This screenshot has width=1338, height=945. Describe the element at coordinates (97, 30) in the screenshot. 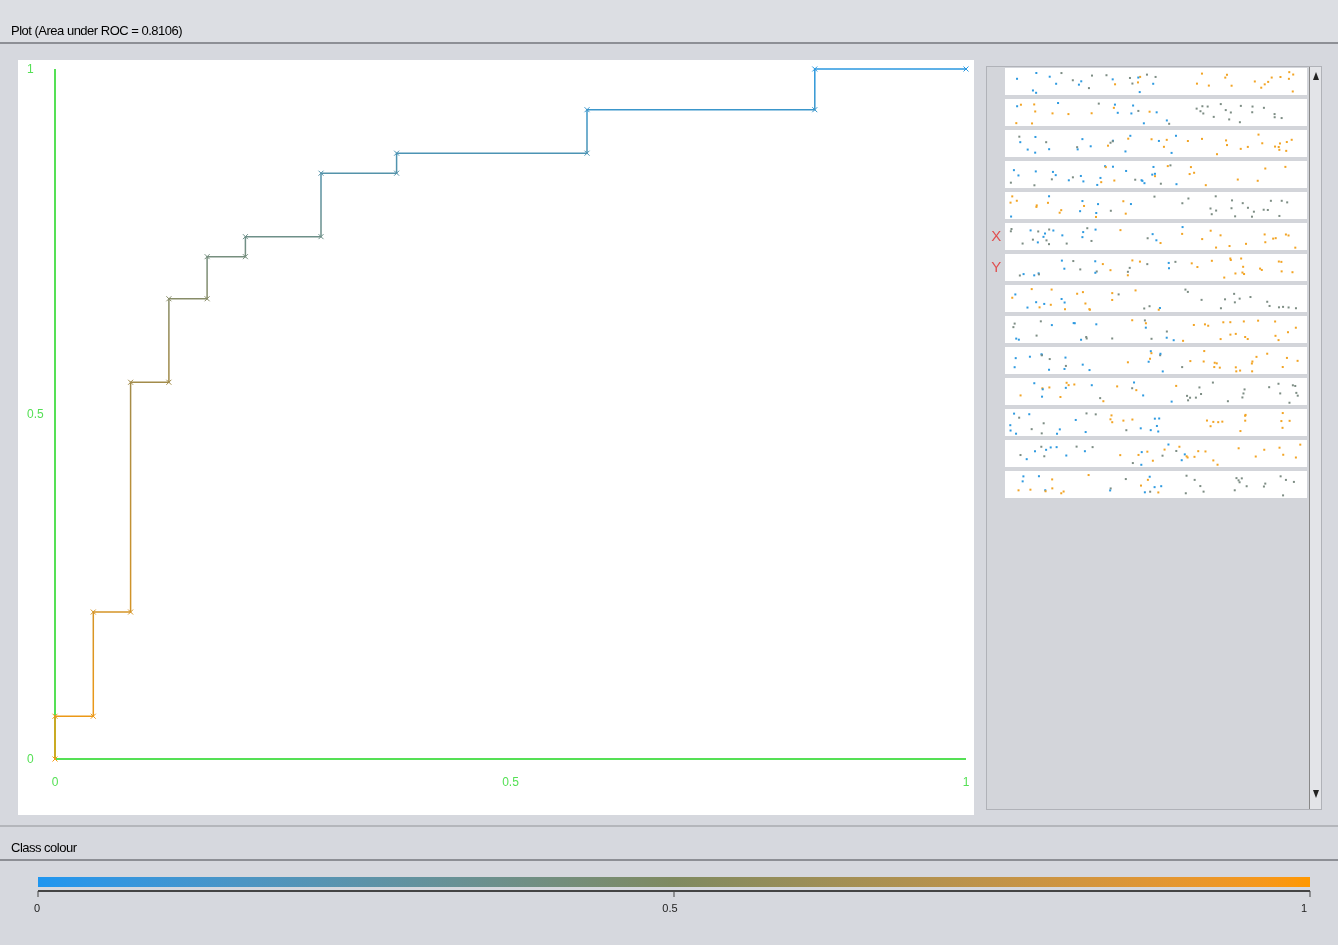

I see `panel-title: Plot (Area under ROC = 0.8106)` at that location.